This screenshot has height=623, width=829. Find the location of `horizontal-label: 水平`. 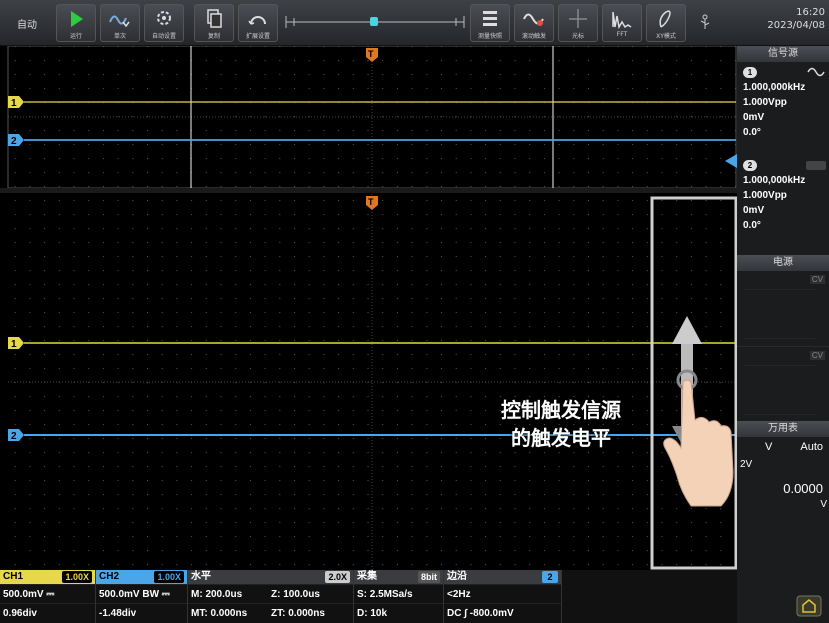

horizontal-label: 水平 is located at coordinates (201, 576).